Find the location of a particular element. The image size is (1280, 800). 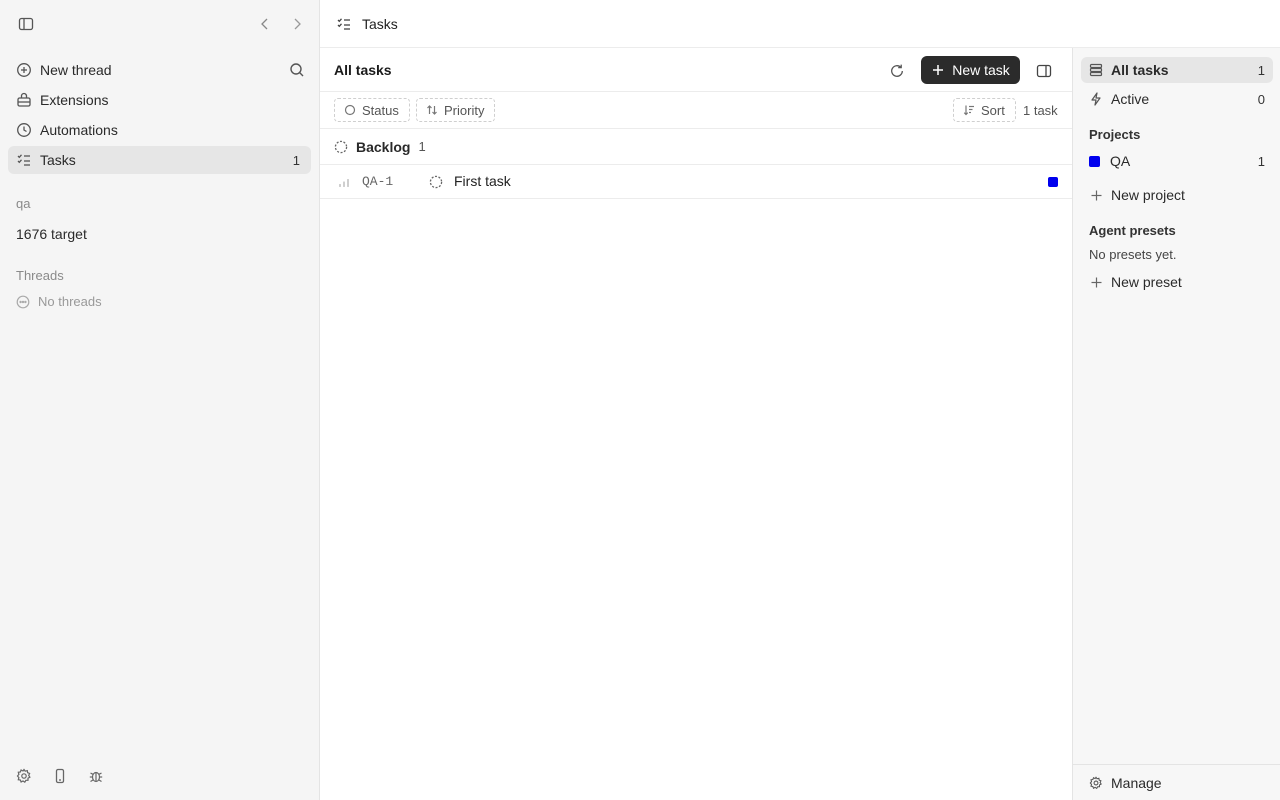

all-tasks-label: All tasks is located at coordinates (1140, 70).